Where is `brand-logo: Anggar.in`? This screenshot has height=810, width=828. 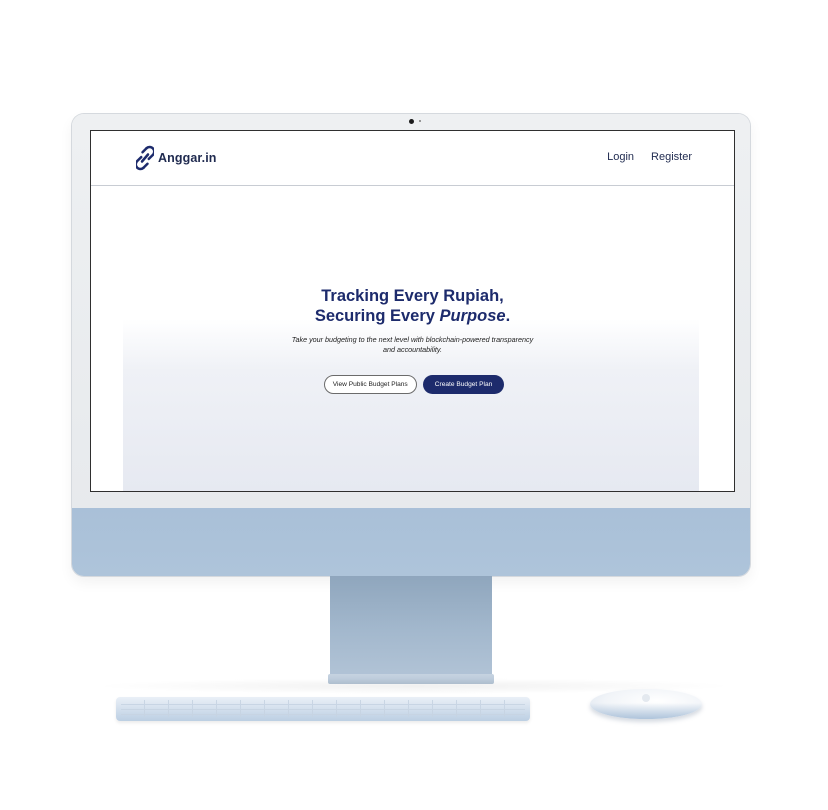
brand-logo: Anggar.in is located at coordinates (176, 158).